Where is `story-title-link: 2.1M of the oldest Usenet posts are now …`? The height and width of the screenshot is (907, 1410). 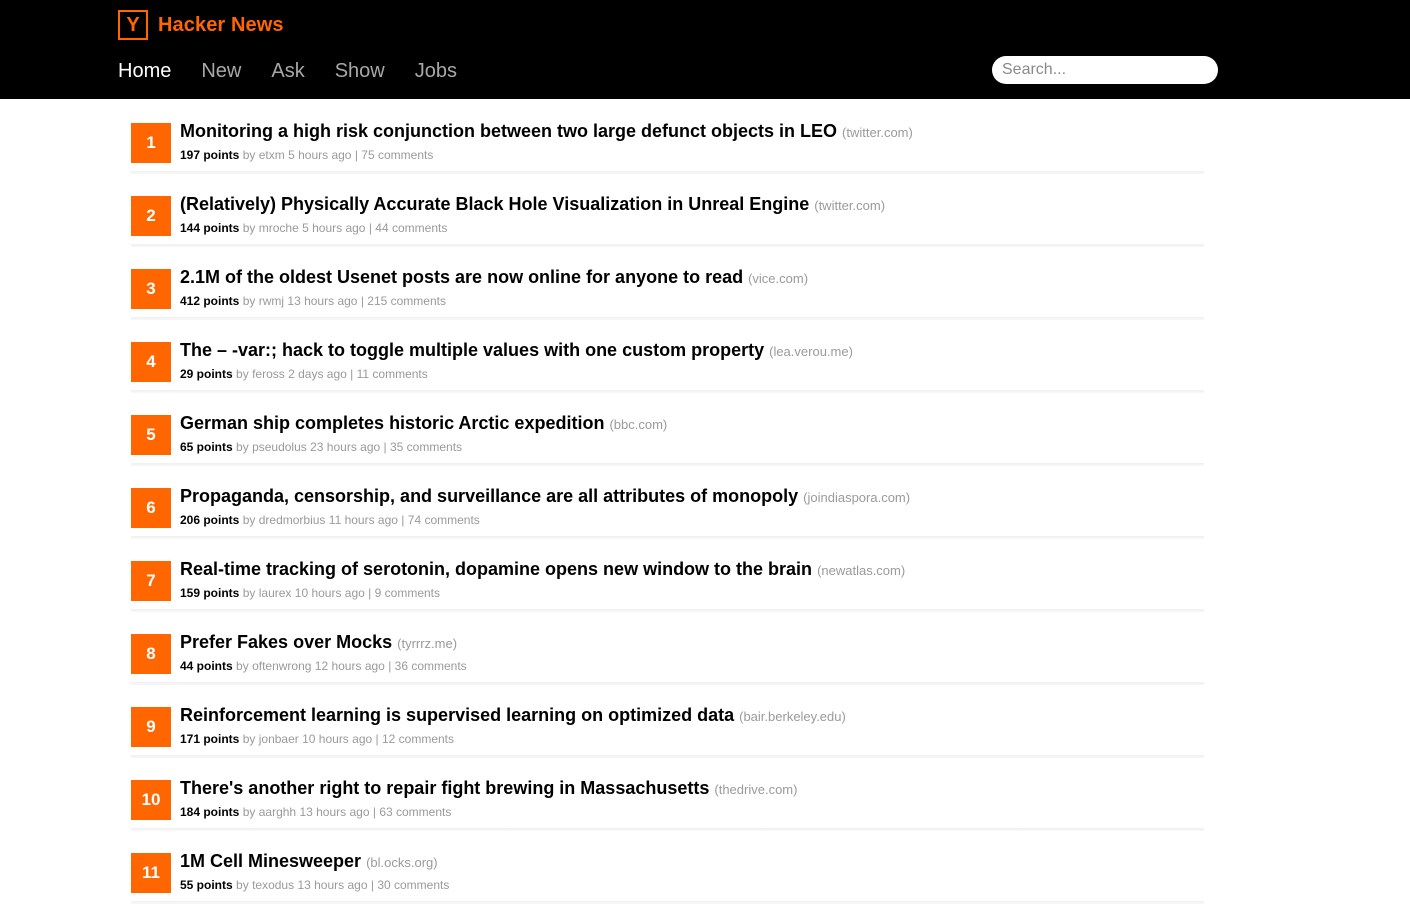 story-title-link: 2.1M of the oldest Usenet posts are now … is located at coordinates (461, 277).